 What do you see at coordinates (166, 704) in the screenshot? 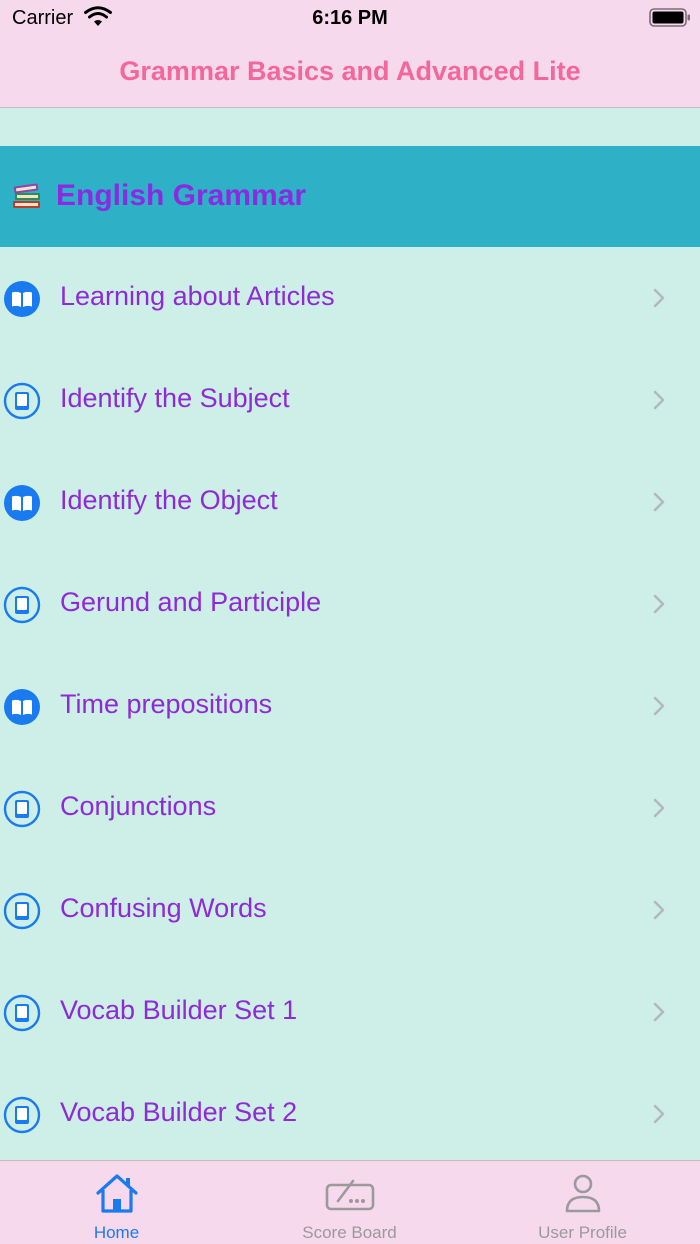
I see `list-item-label: Time prepositions` at bounding box center [166, 704].